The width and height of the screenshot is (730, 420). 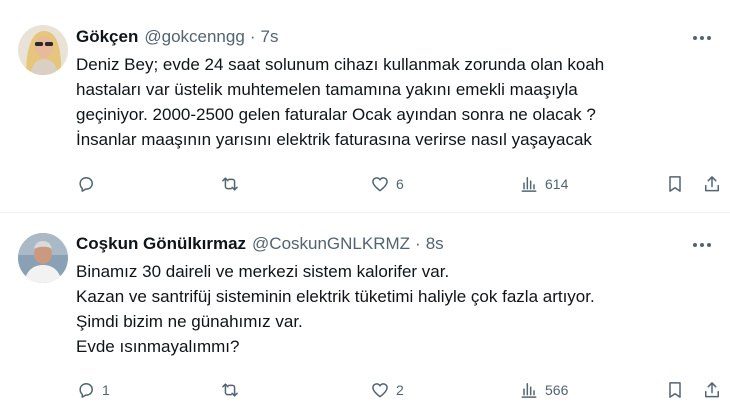 I want to click on tweet-text-line: Evde ısınmayalımmı?, so click(x=158, y=346).